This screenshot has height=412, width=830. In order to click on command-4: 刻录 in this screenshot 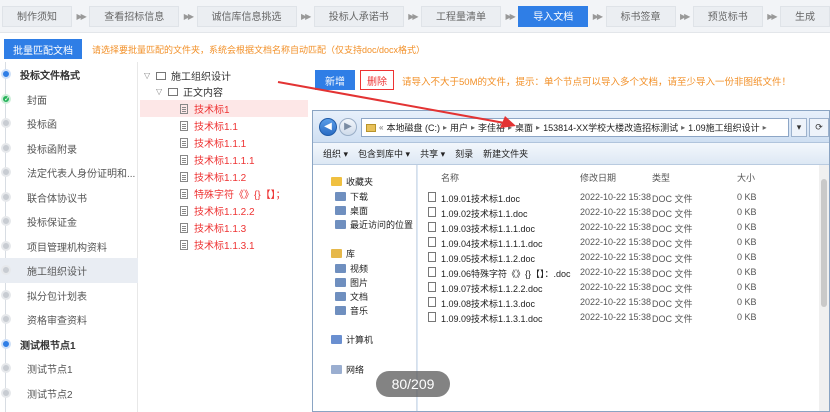, I will do `click(464, 153)`.